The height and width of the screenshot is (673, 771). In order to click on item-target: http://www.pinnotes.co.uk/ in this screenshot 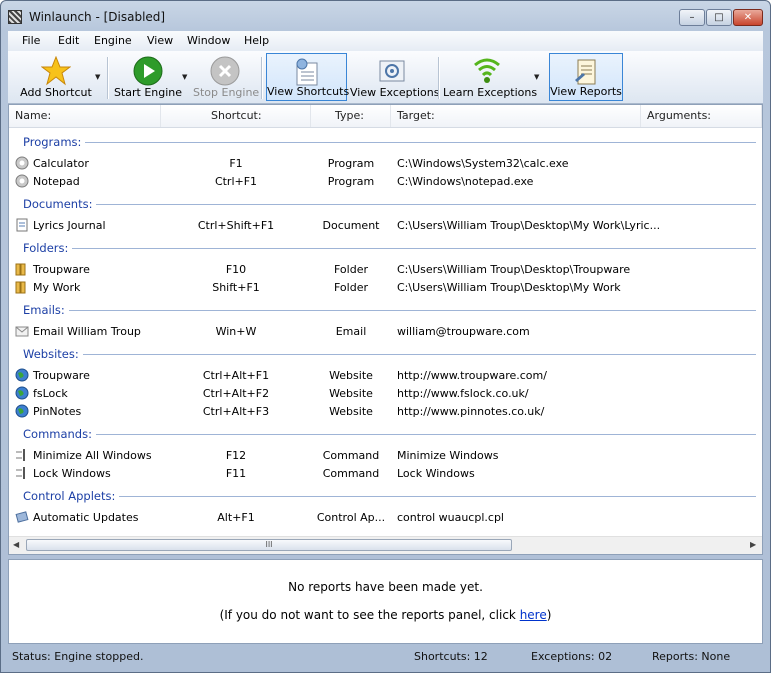, I will do `click(471, 411)`.